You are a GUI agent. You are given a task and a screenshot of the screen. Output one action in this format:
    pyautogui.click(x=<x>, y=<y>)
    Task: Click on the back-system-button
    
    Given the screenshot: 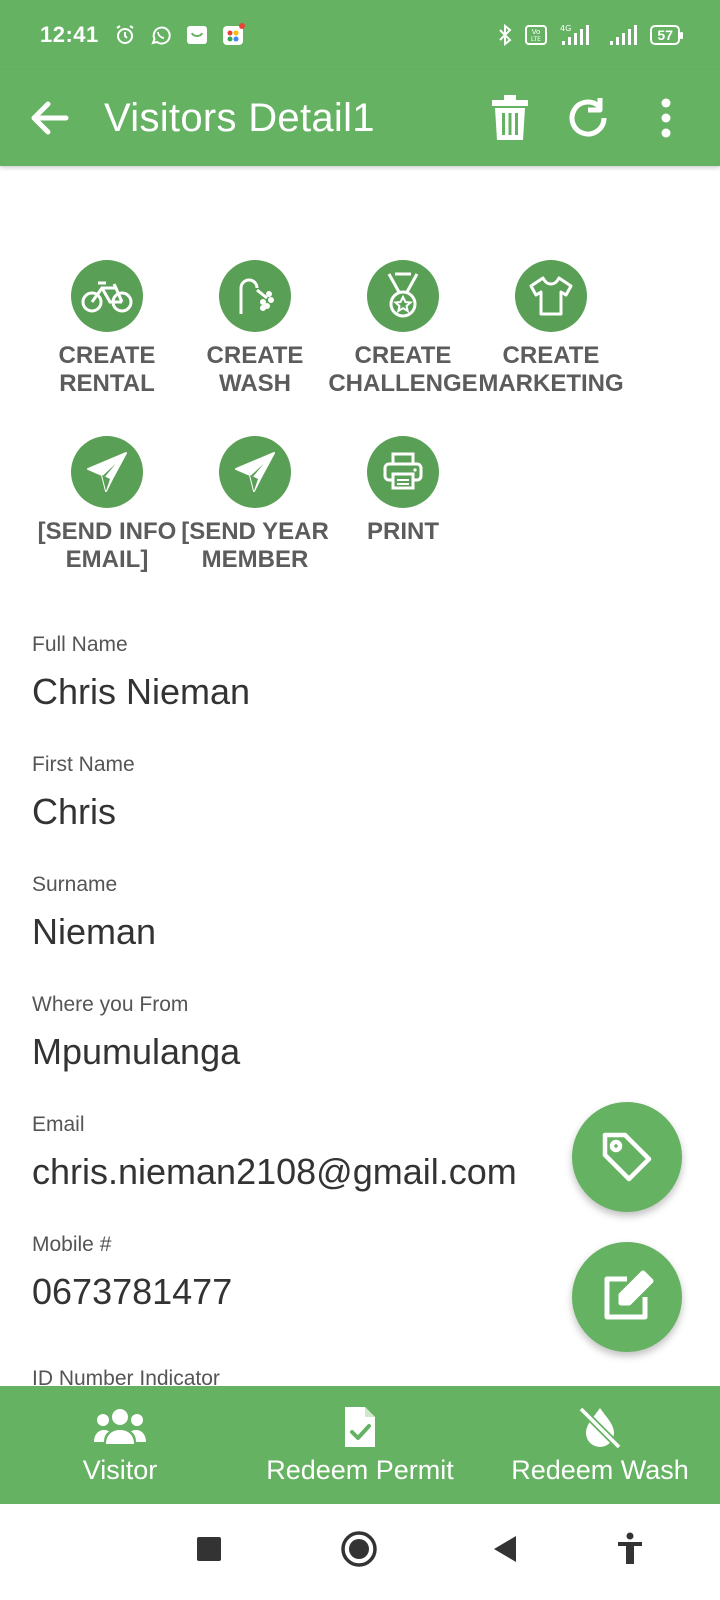 What is the action you would take?
    pyautogui.click(x=505, y=1549)
    